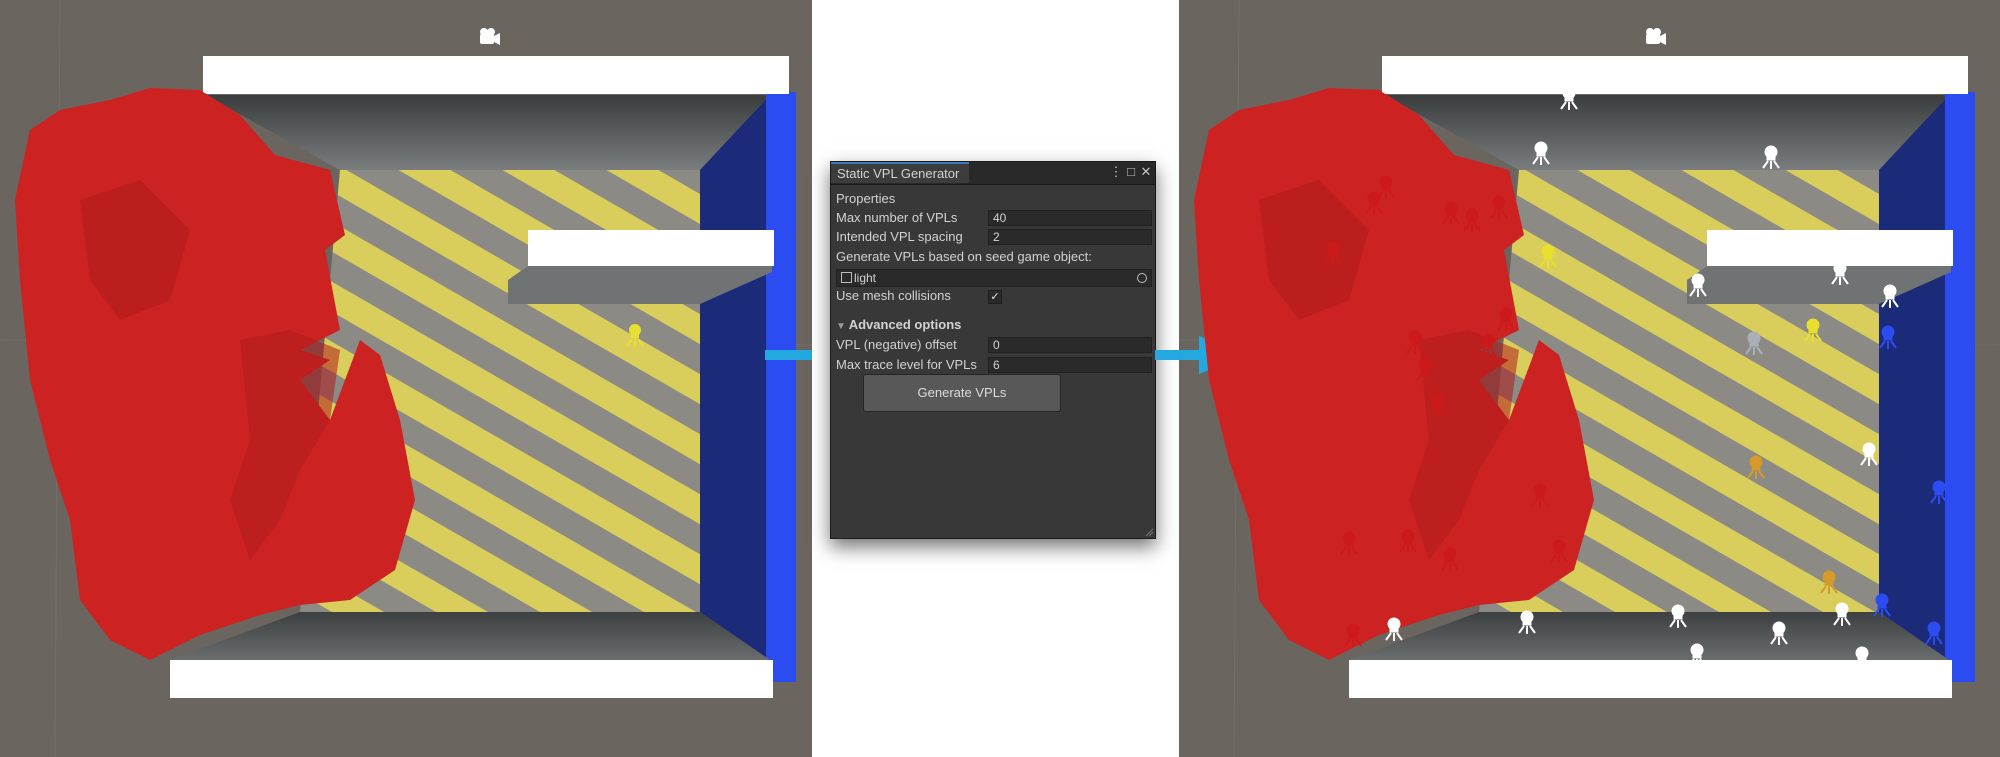 The image size is (2000, 757). I want to click on close-icon: ✕, so click(1146, 172).